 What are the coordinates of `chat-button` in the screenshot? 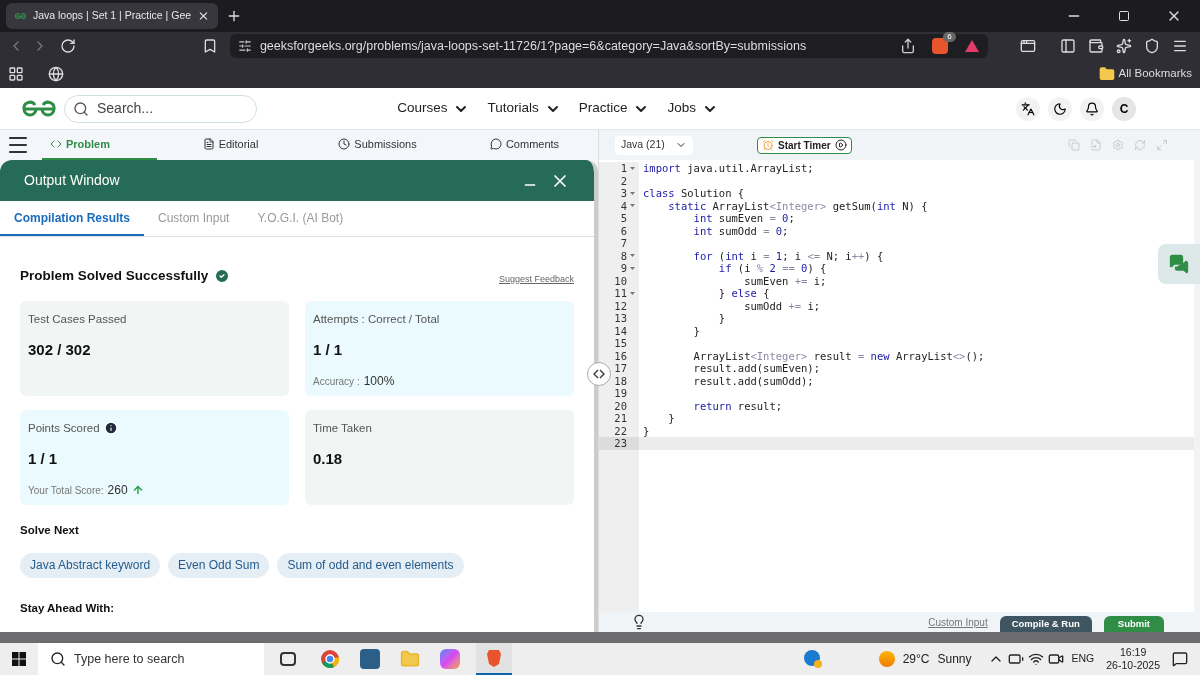 It's located at (1179, 264).